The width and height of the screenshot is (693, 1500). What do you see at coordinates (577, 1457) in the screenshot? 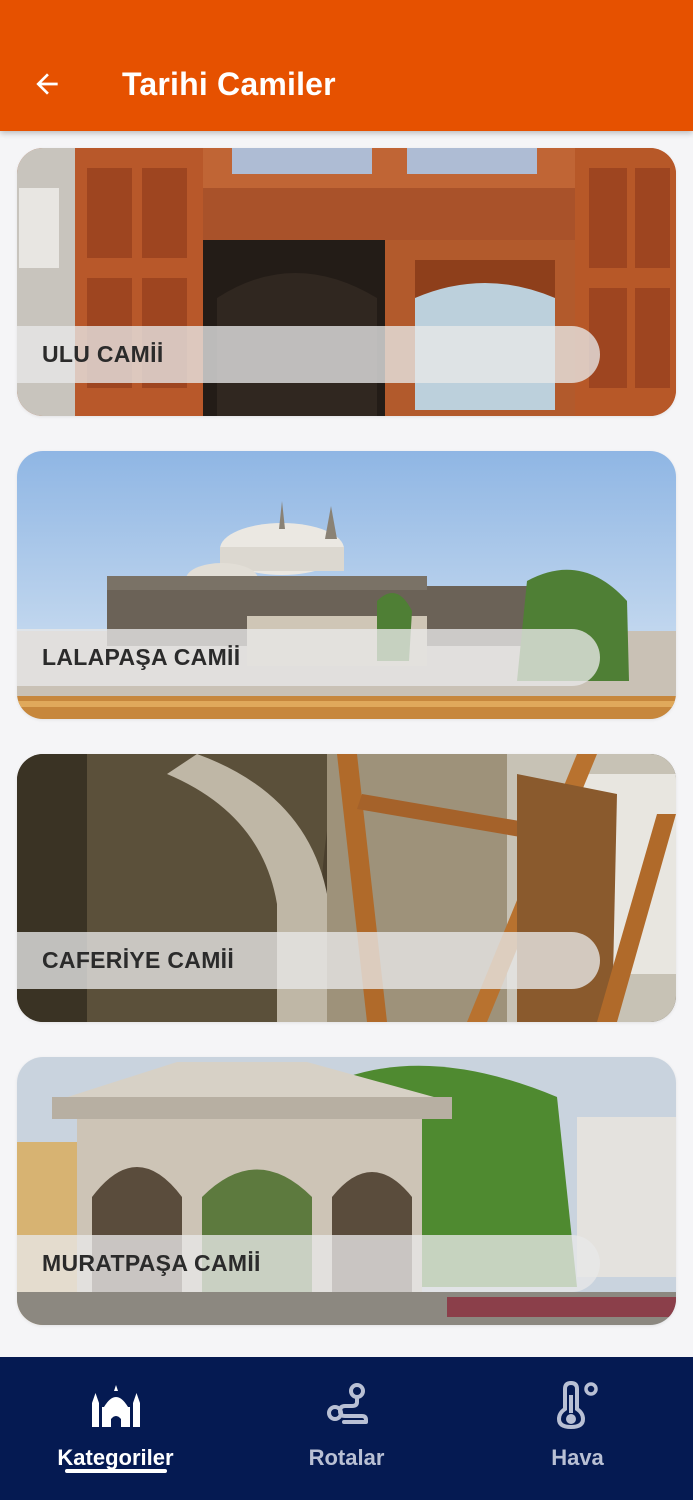
I see `nav-label: Hava` at bounding box center [577, 1457].